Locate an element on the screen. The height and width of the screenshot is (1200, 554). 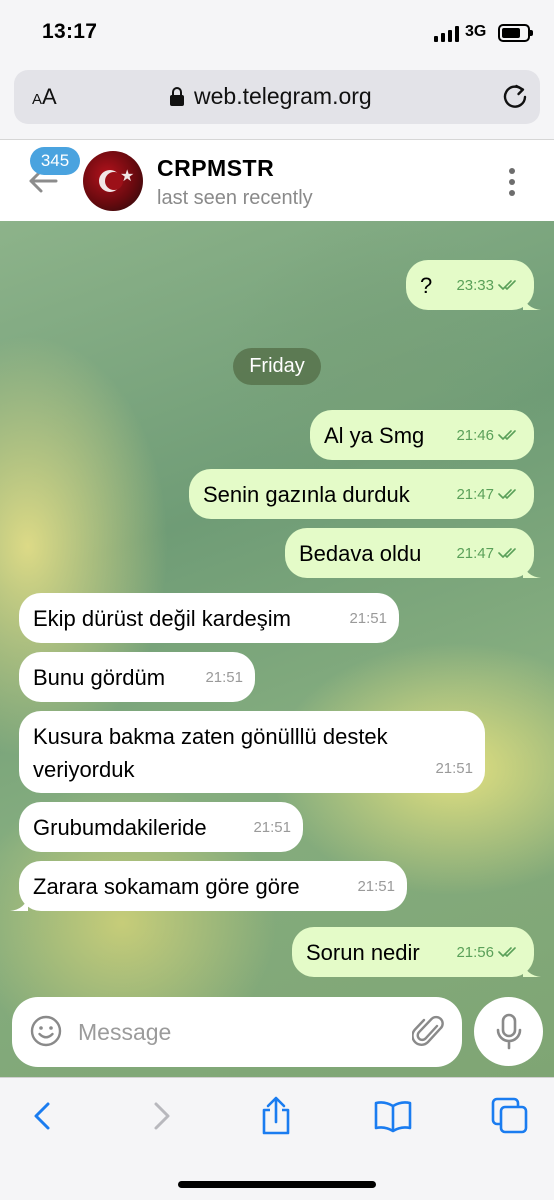
message-bubble-outgoing: ? 23:33 is located at coordinates (473, 285).